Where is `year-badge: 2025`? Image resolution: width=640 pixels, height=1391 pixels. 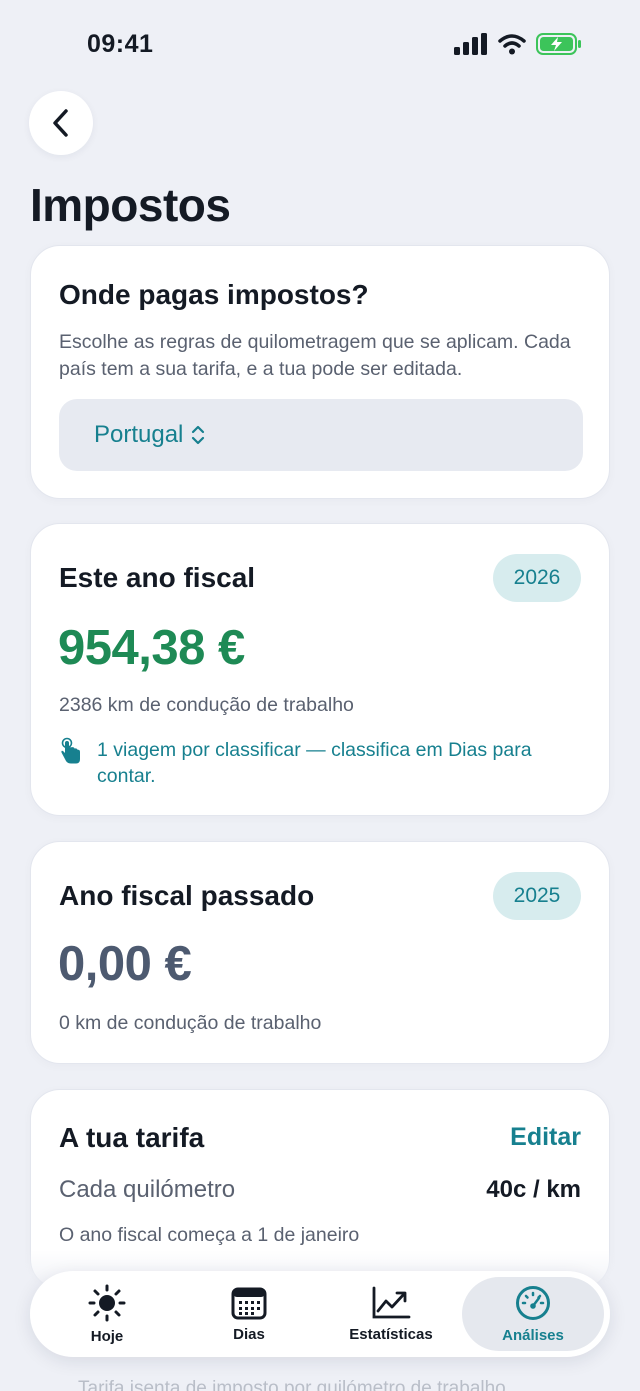 year-badge: 2025 is located at coordinates (537, 896).